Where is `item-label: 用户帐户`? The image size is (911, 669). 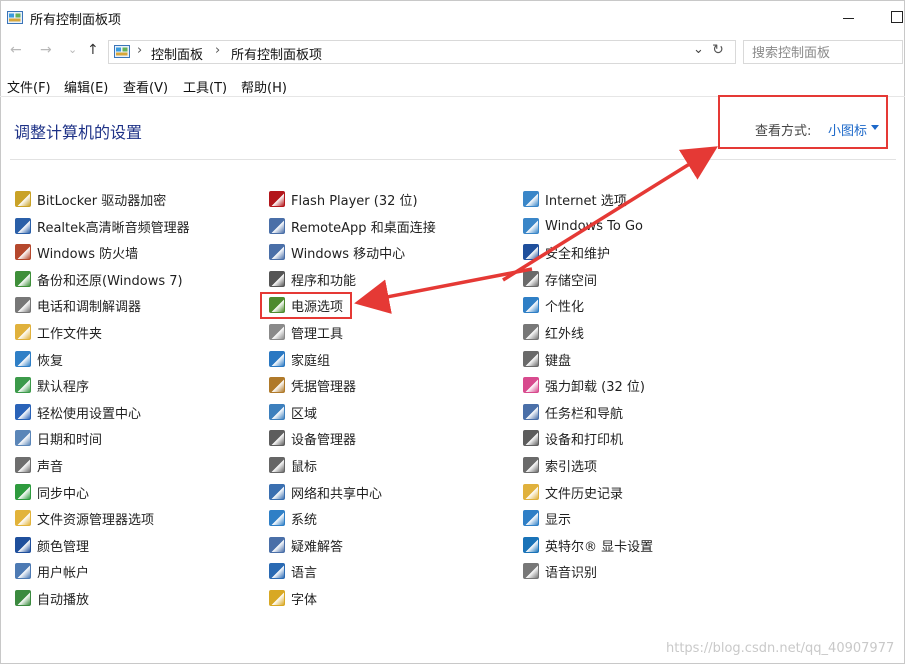 item-label: 用户帐户 is located at coordinates (63, 573).